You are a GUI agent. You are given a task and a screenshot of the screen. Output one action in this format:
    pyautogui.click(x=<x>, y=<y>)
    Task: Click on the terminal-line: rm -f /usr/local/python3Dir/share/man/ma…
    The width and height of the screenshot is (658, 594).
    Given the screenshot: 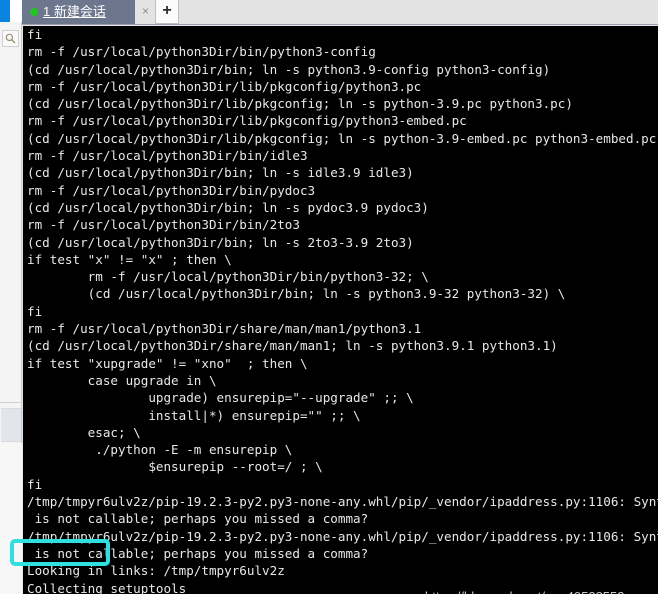 What is the action you would take?
    pyautogui.click(x=224, y=329)
    